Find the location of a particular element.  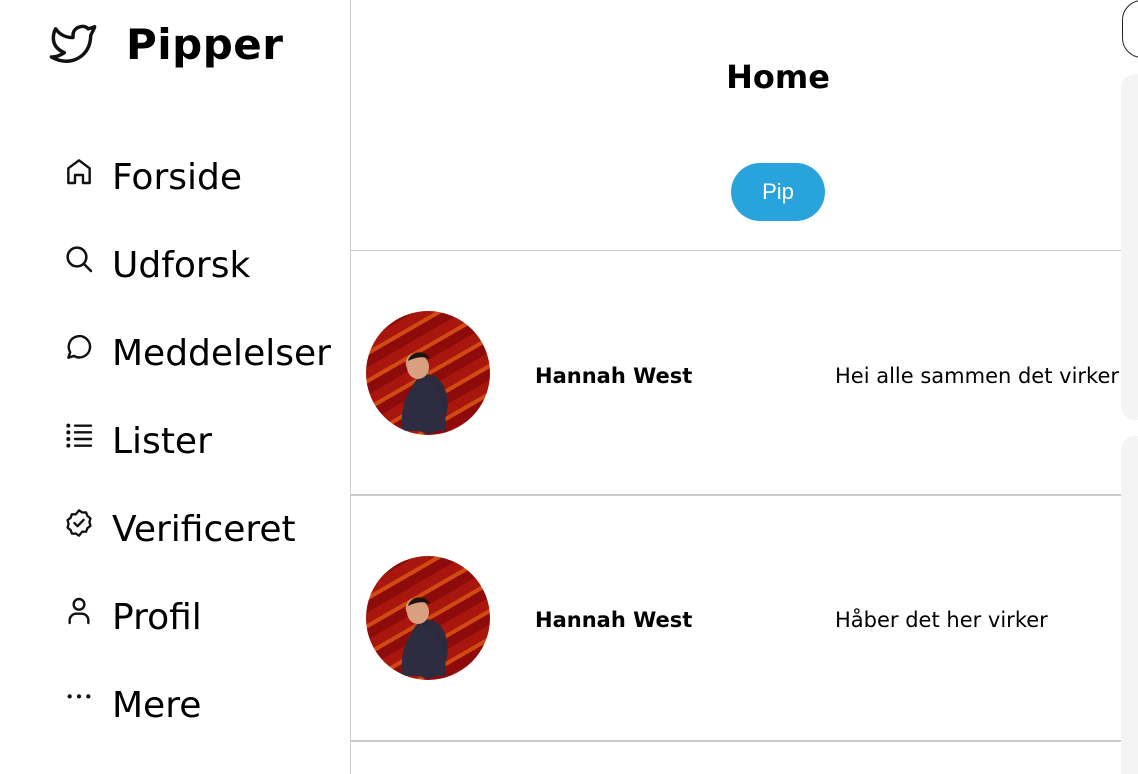

verified-badge-icon is located at coordinates (79, 523).